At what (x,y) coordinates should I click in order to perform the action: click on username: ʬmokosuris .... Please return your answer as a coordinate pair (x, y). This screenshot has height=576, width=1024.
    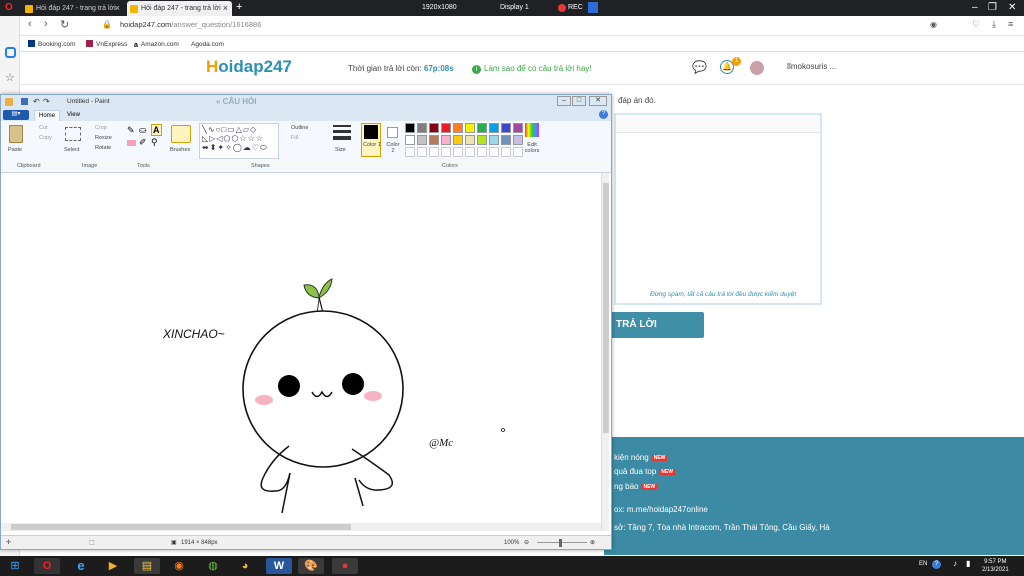
    Looking at the image, I should click on (811, 66).